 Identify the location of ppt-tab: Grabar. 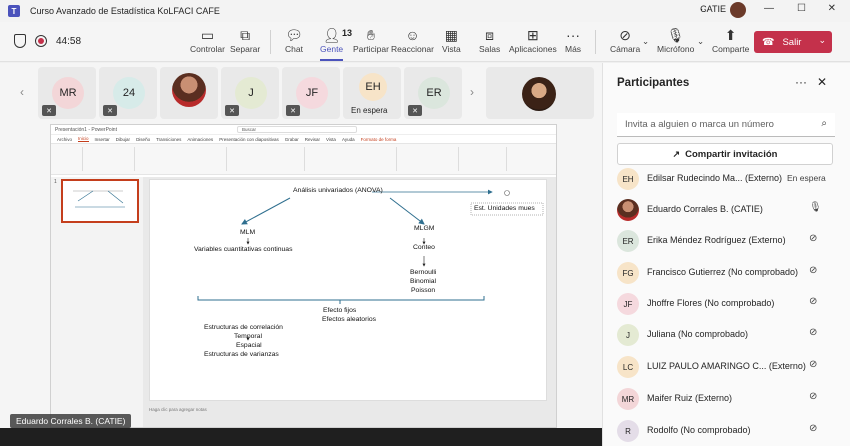
(292, 139).